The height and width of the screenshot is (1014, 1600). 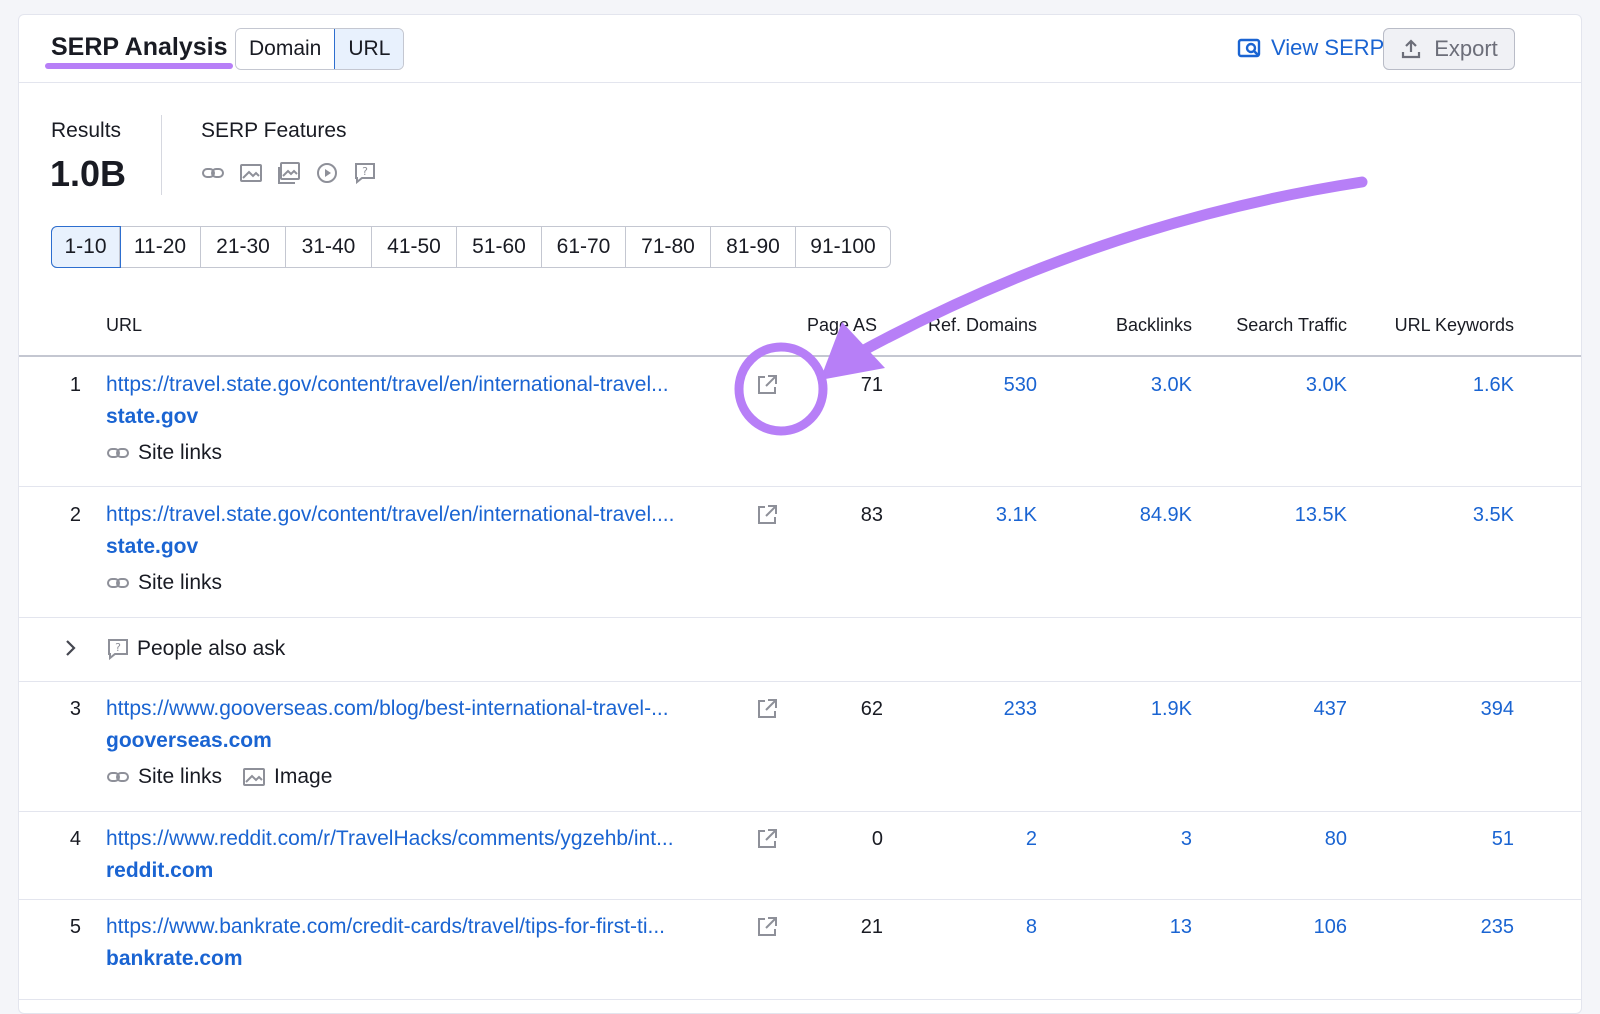 What do you see at coordinates (1411, 49) in the screenshot?
I see `upload-icon` at bounding box center [1411, 49].